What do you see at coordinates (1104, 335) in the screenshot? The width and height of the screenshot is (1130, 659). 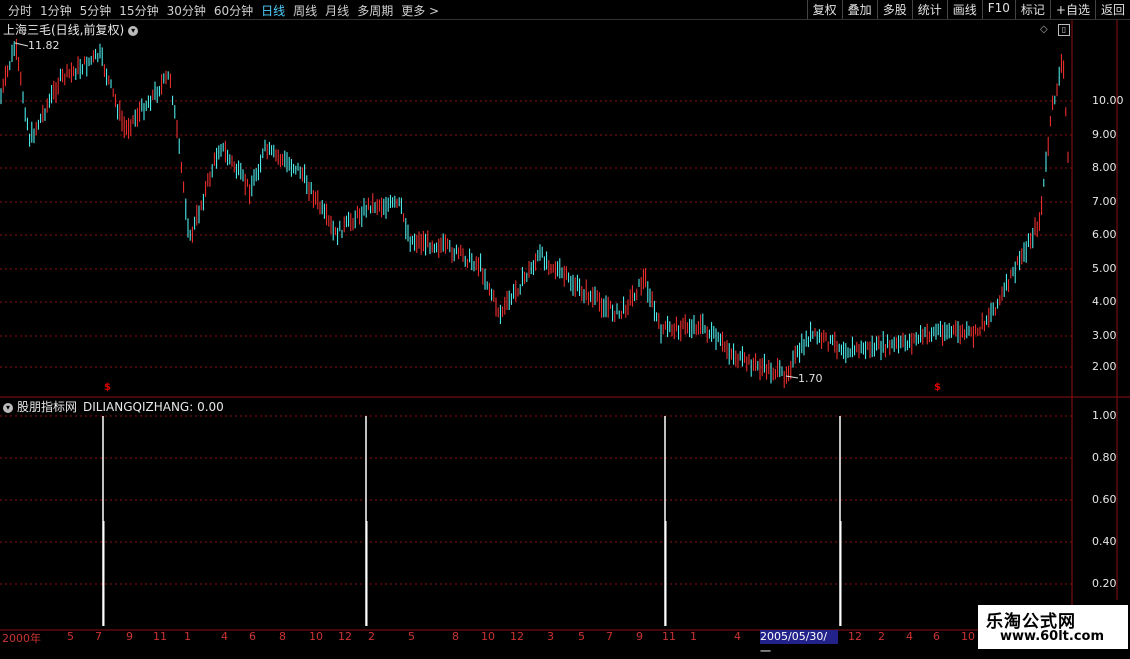 I see `price-tick: 3.00` at bounding box center [1104, 335].